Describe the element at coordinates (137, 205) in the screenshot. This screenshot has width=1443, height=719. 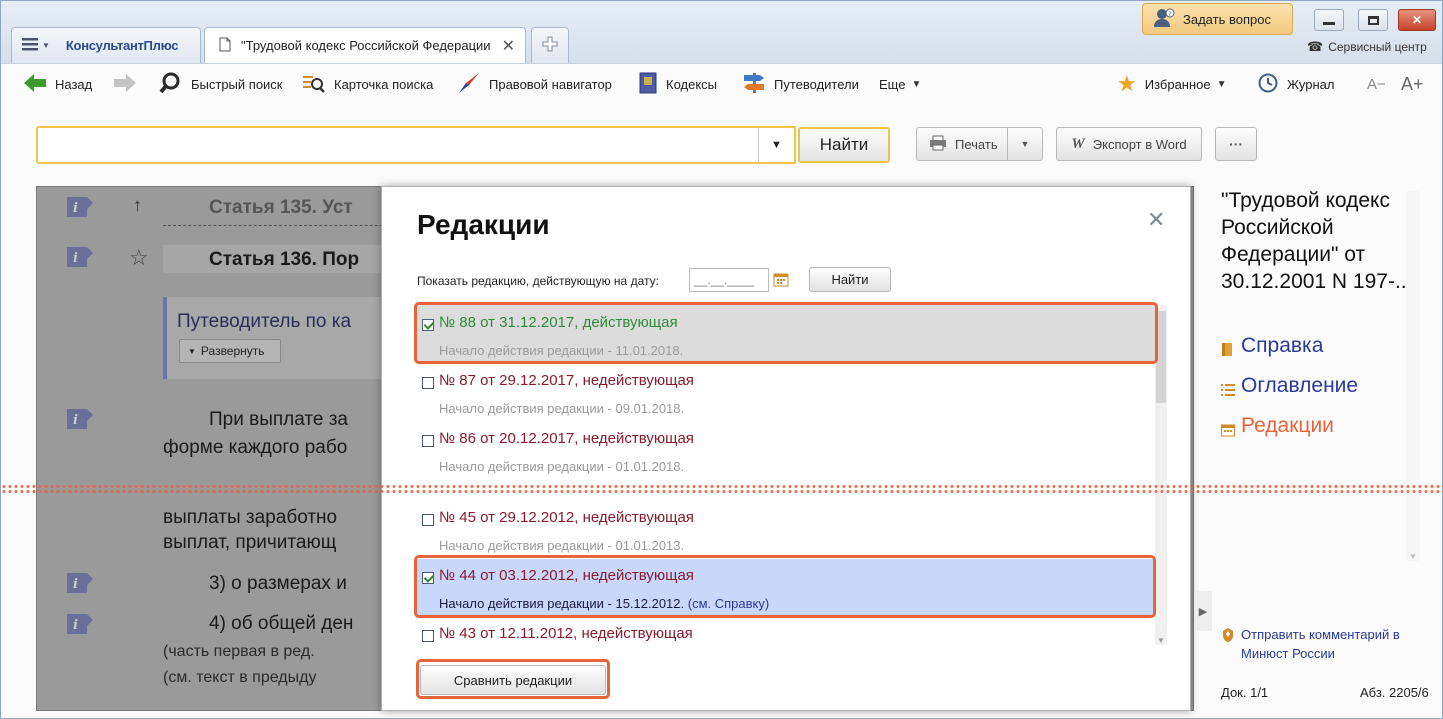
I see `arrow-up-icon: ↑` at that location.